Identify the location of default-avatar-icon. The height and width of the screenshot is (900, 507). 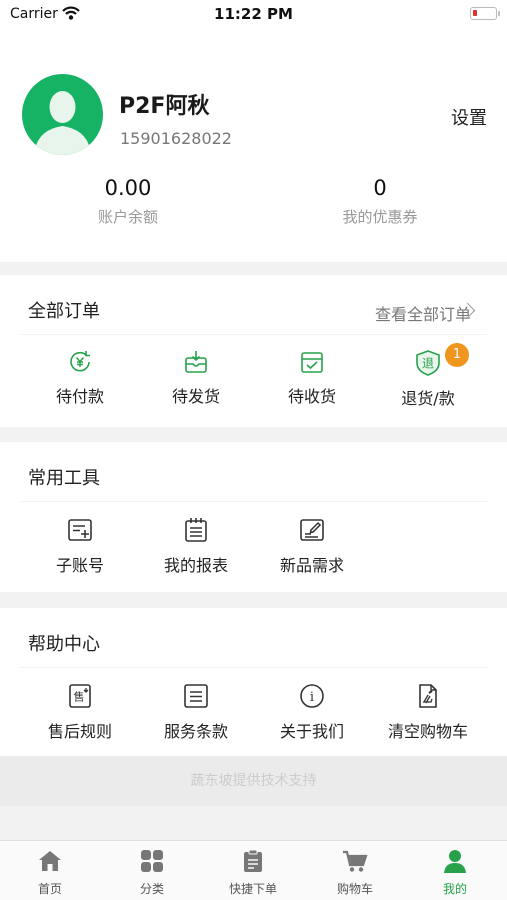
(62, 123).